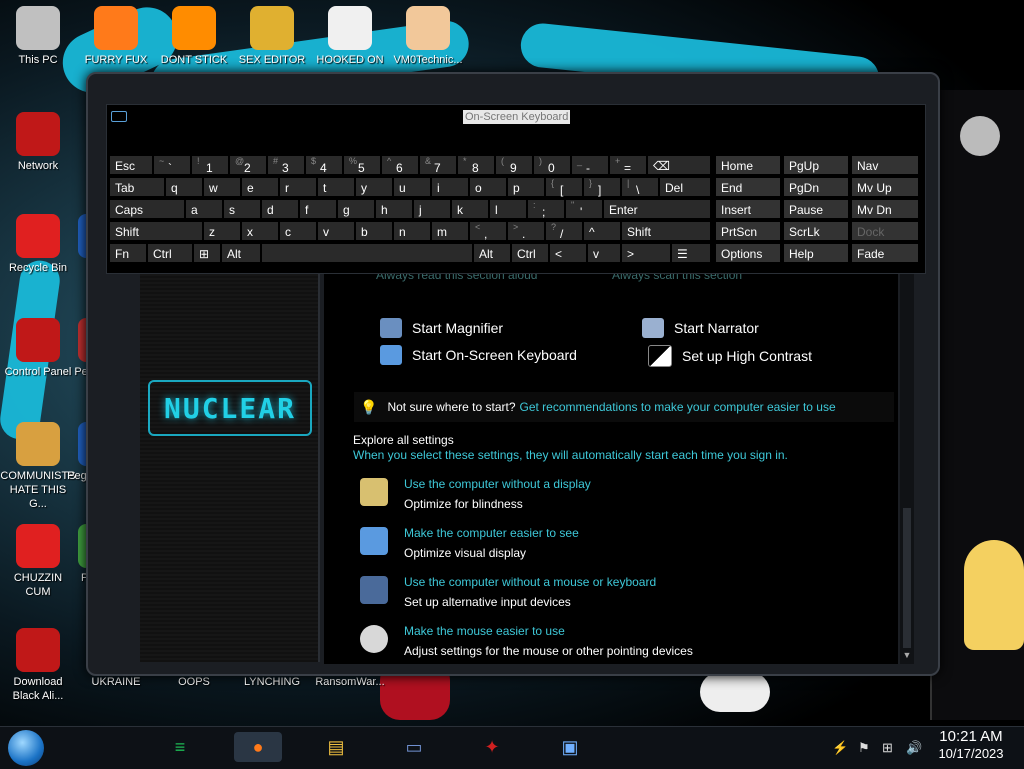 This screenshot has width=1024, height=769. What do you see at coordinates (640, 187) in the screenshot?
I see `key: | \` at bounding box center [640, 187].